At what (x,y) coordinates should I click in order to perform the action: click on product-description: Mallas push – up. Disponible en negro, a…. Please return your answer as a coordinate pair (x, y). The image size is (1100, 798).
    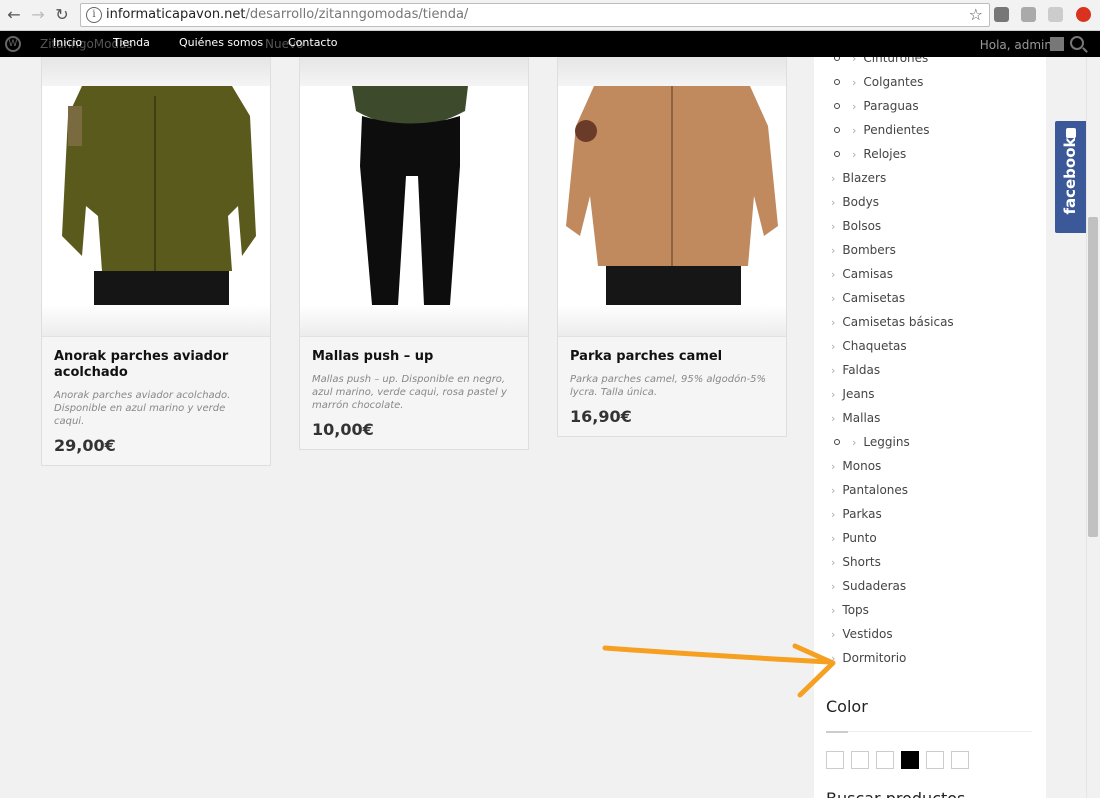
    Looking at the image, I should click on (409, 392).